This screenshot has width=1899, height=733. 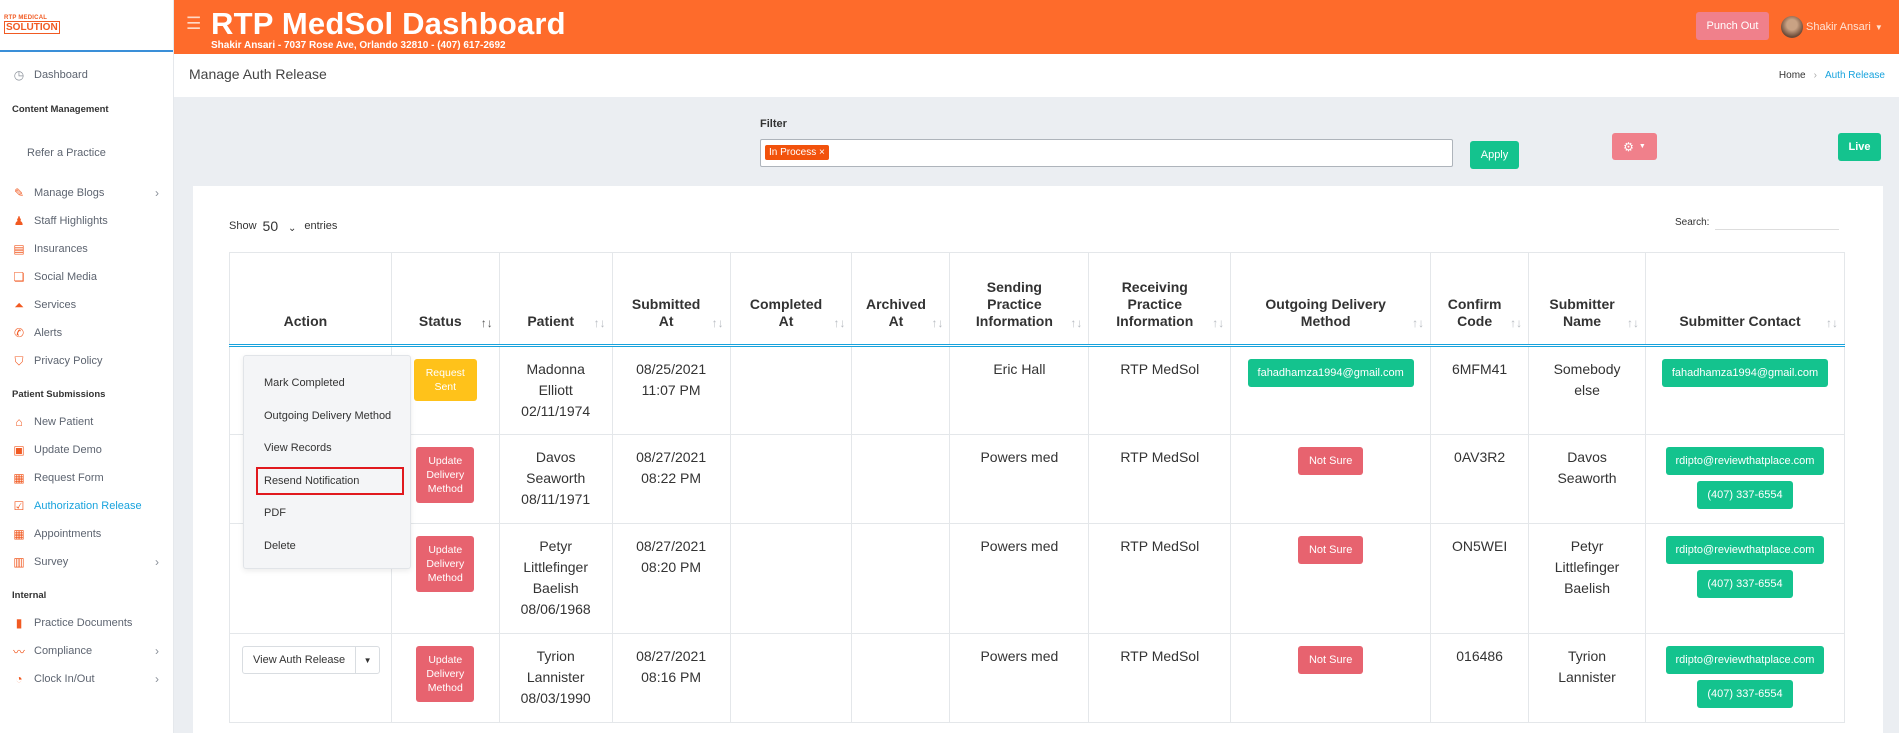 What do you see at coordinates (1777, 222) in the screenshot?
I see `search-input` at bounding box center [1777, 222].